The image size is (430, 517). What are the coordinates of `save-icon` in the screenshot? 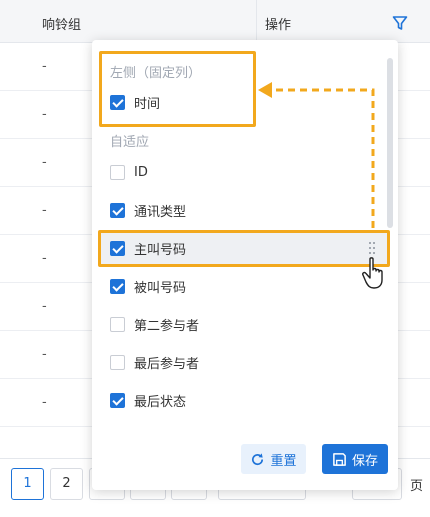 It's located at (339, 459).